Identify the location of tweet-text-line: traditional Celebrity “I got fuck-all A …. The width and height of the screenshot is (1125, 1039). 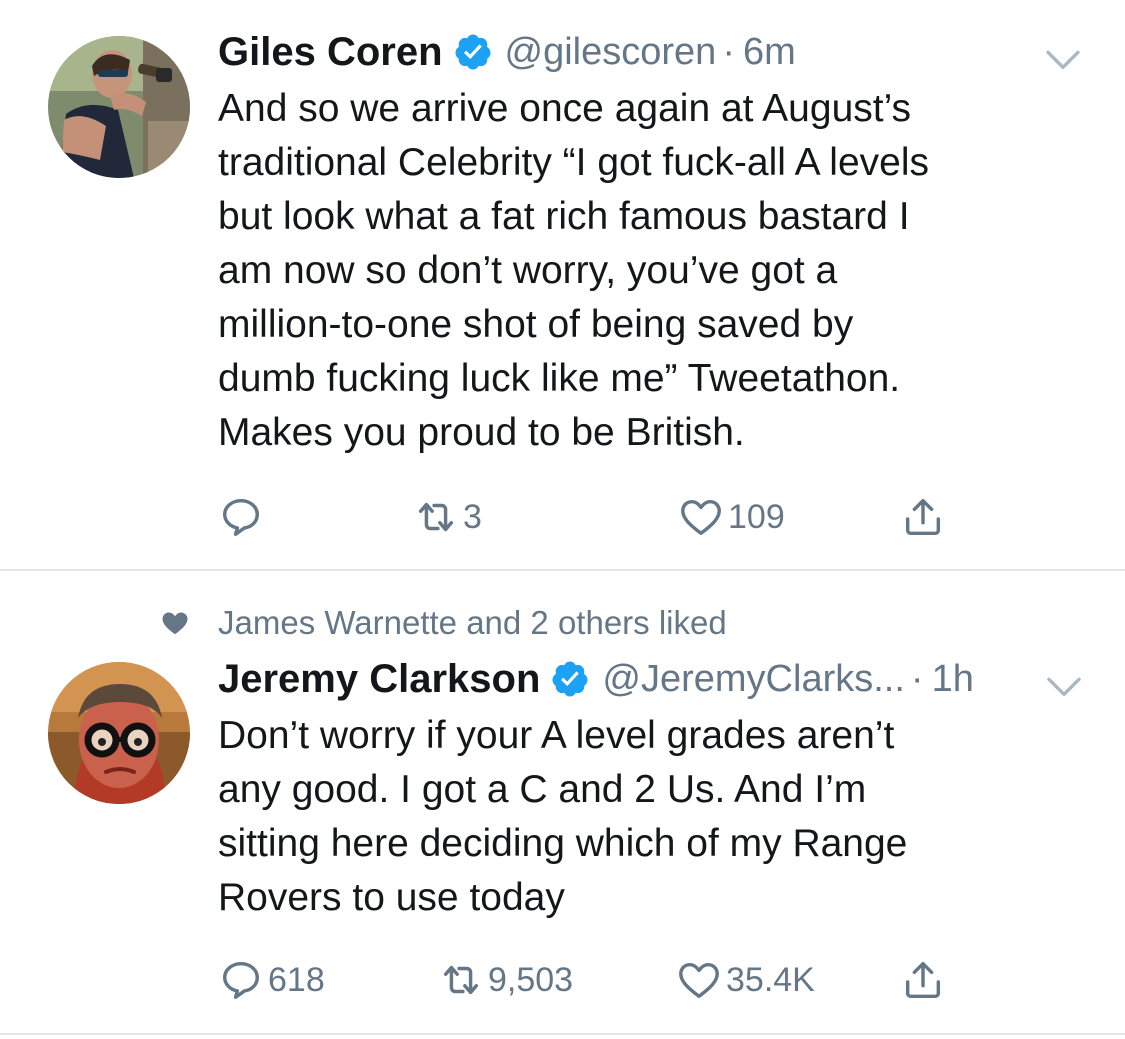
(573, 162).